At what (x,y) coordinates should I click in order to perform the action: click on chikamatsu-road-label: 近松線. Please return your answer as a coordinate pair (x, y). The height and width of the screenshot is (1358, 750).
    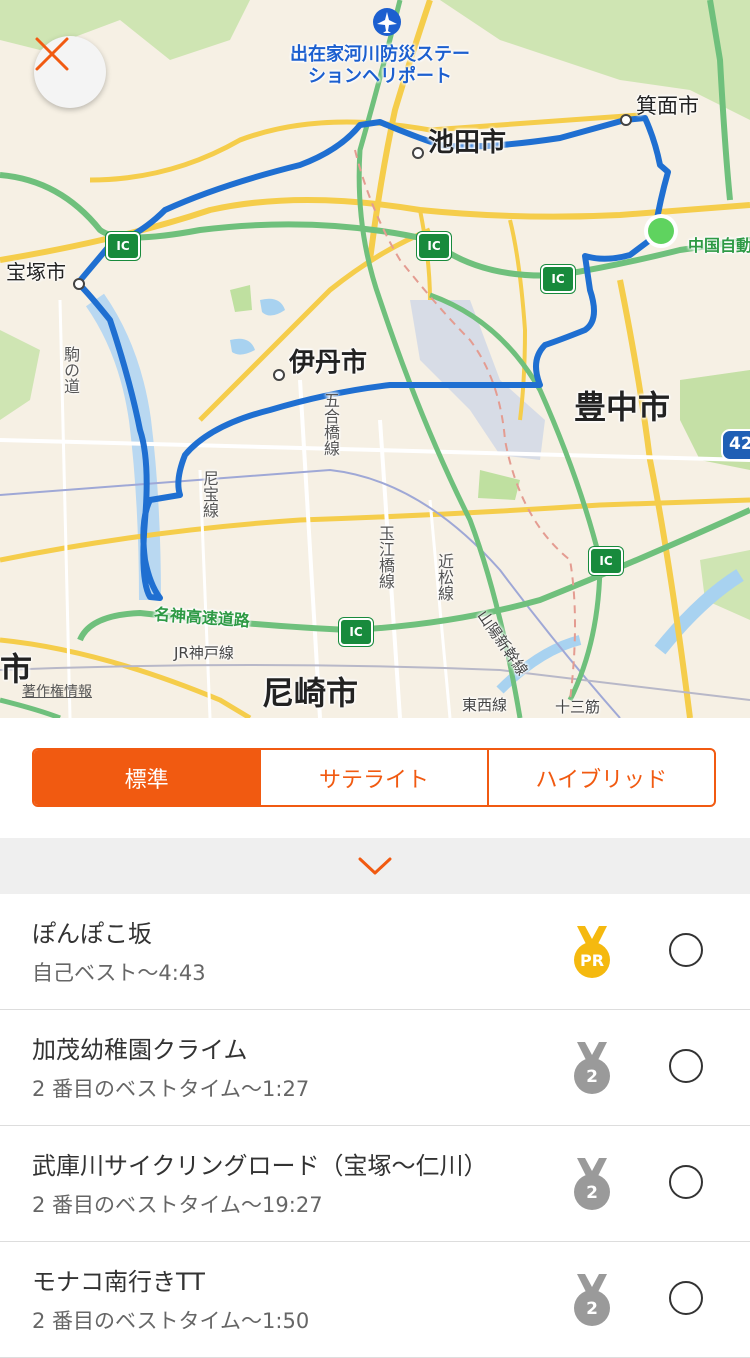
    Looking at the image, I should click on (444, 577).